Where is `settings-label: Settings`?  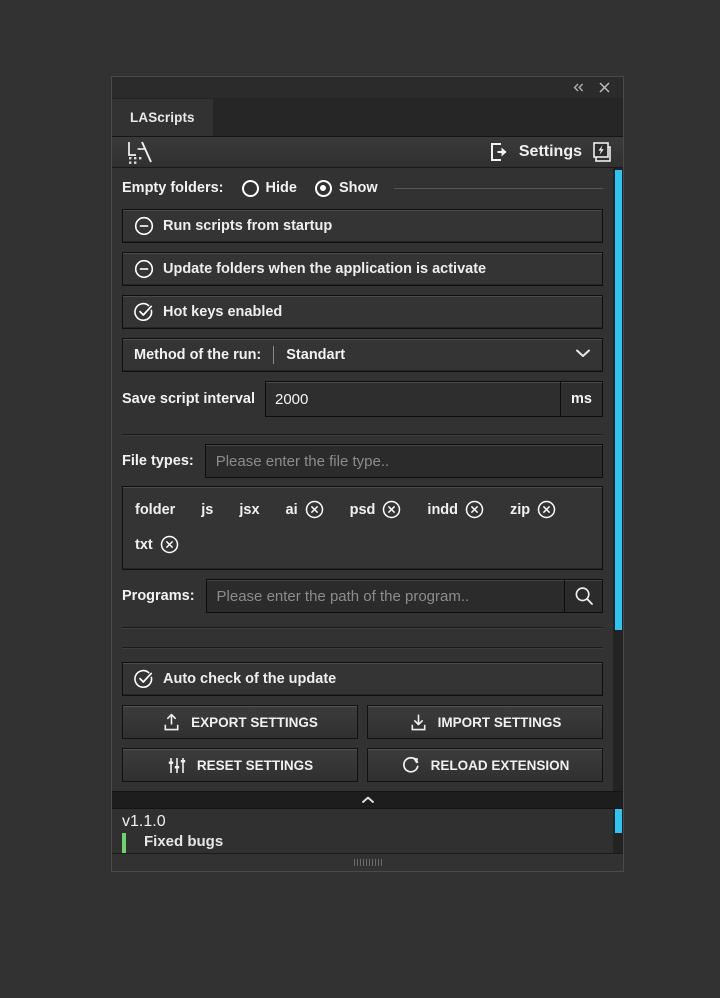 settings-label: Settings is located at coordinates (550, 151).